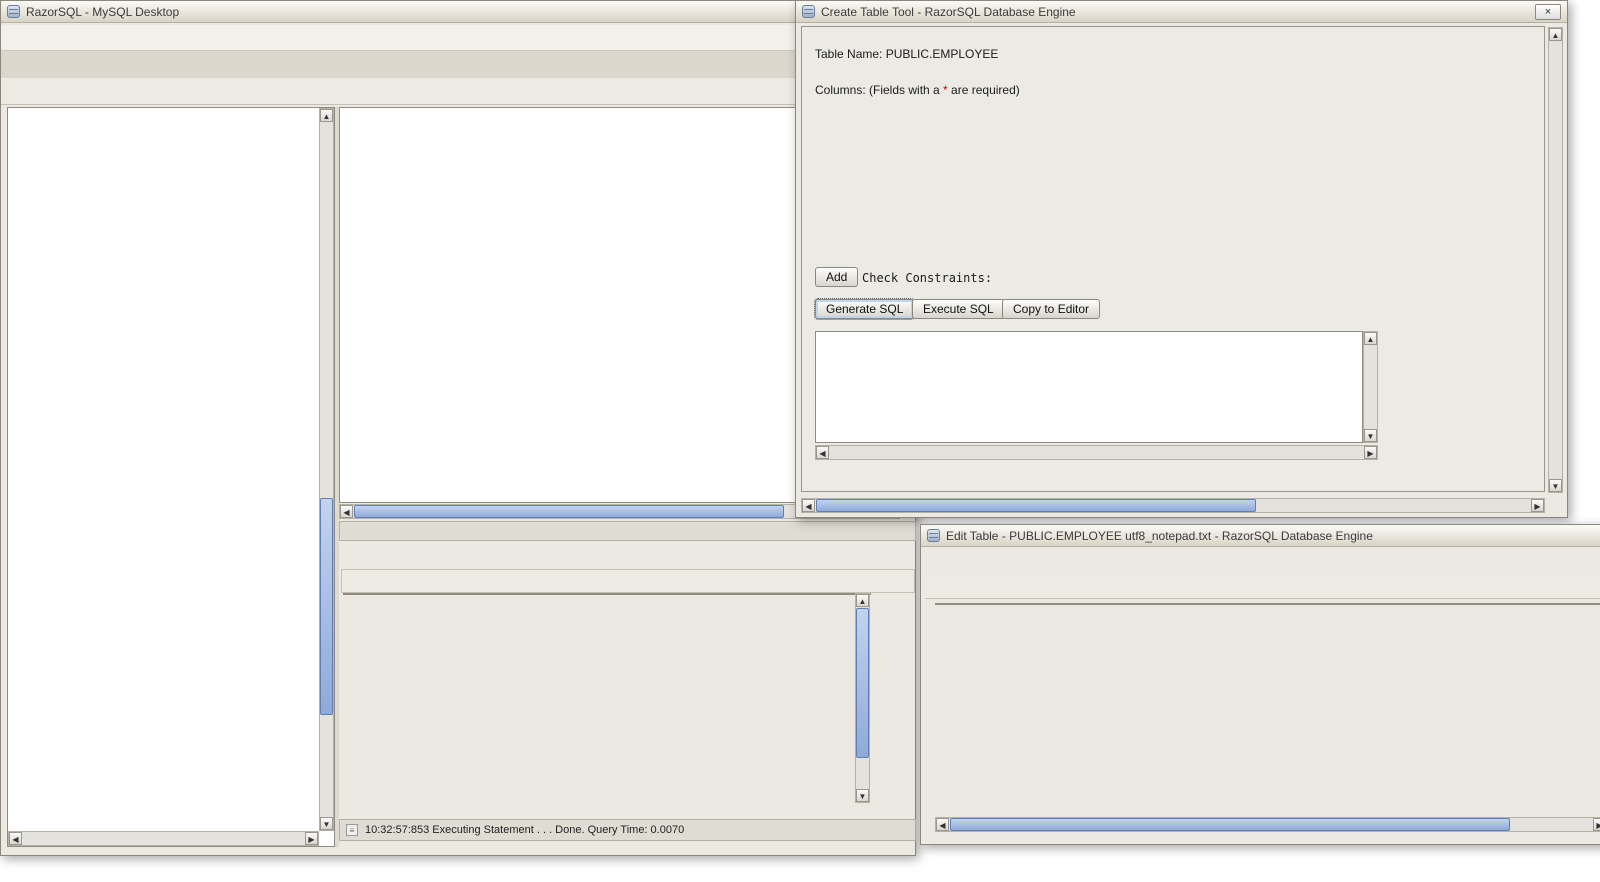 This screenshot has width=1600, height=882. I want to click on window-horizontal-scrollbar: ◀ ▶, so click(1173, 505).